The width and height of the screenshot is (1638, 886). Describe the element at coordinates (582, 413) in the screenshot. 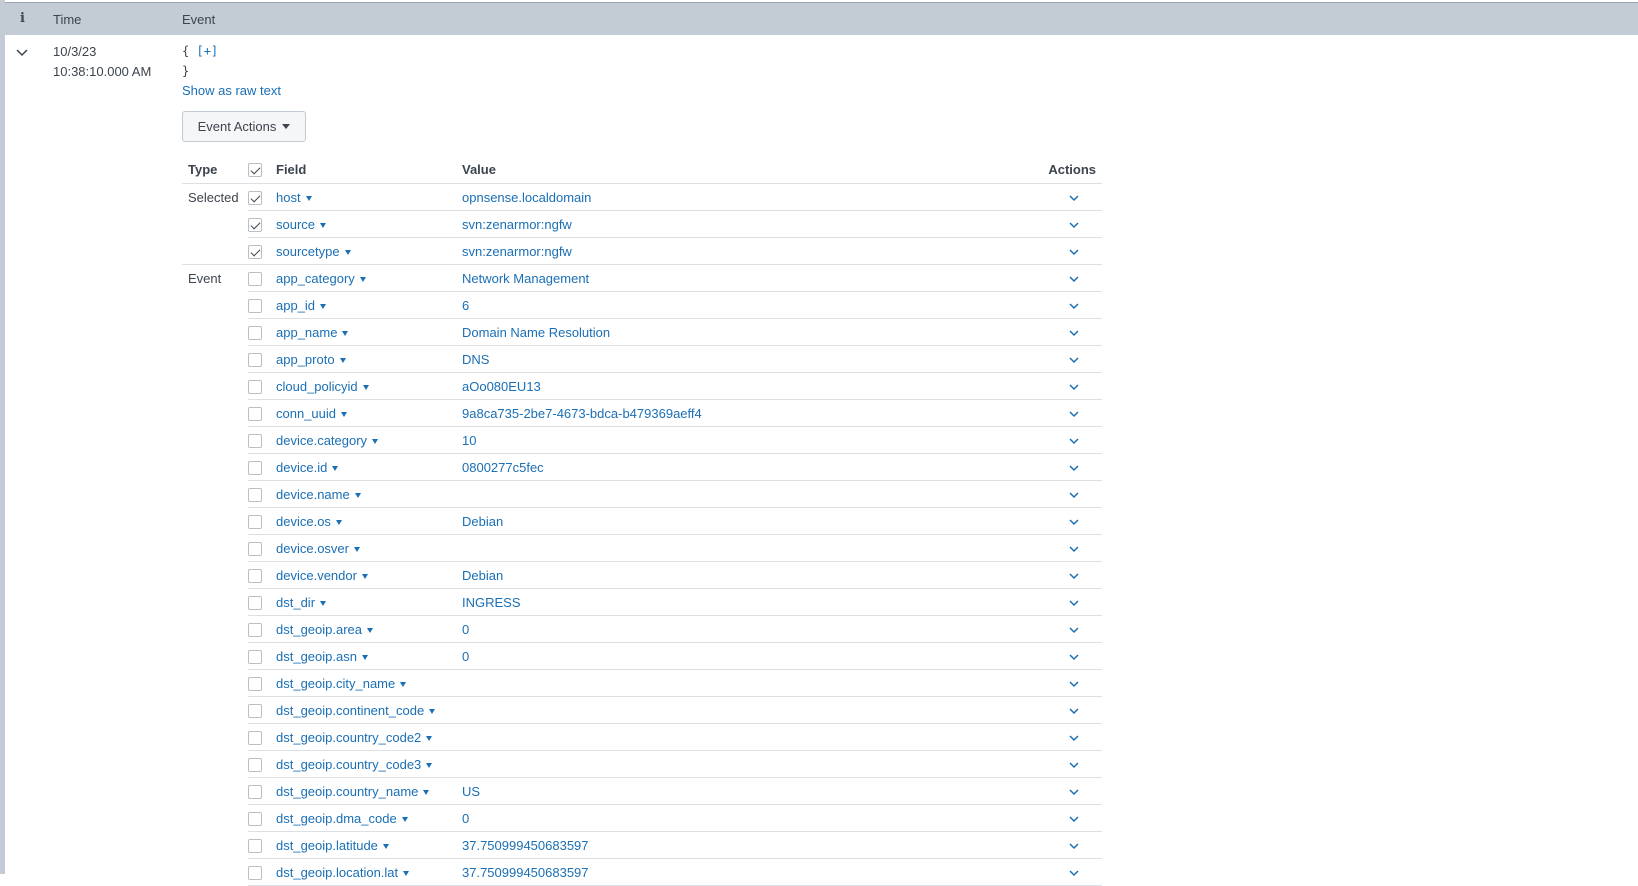

I see `field-value-link: 9a8ca735-2be7-4673-bdca-b479369aeff4` at that location.